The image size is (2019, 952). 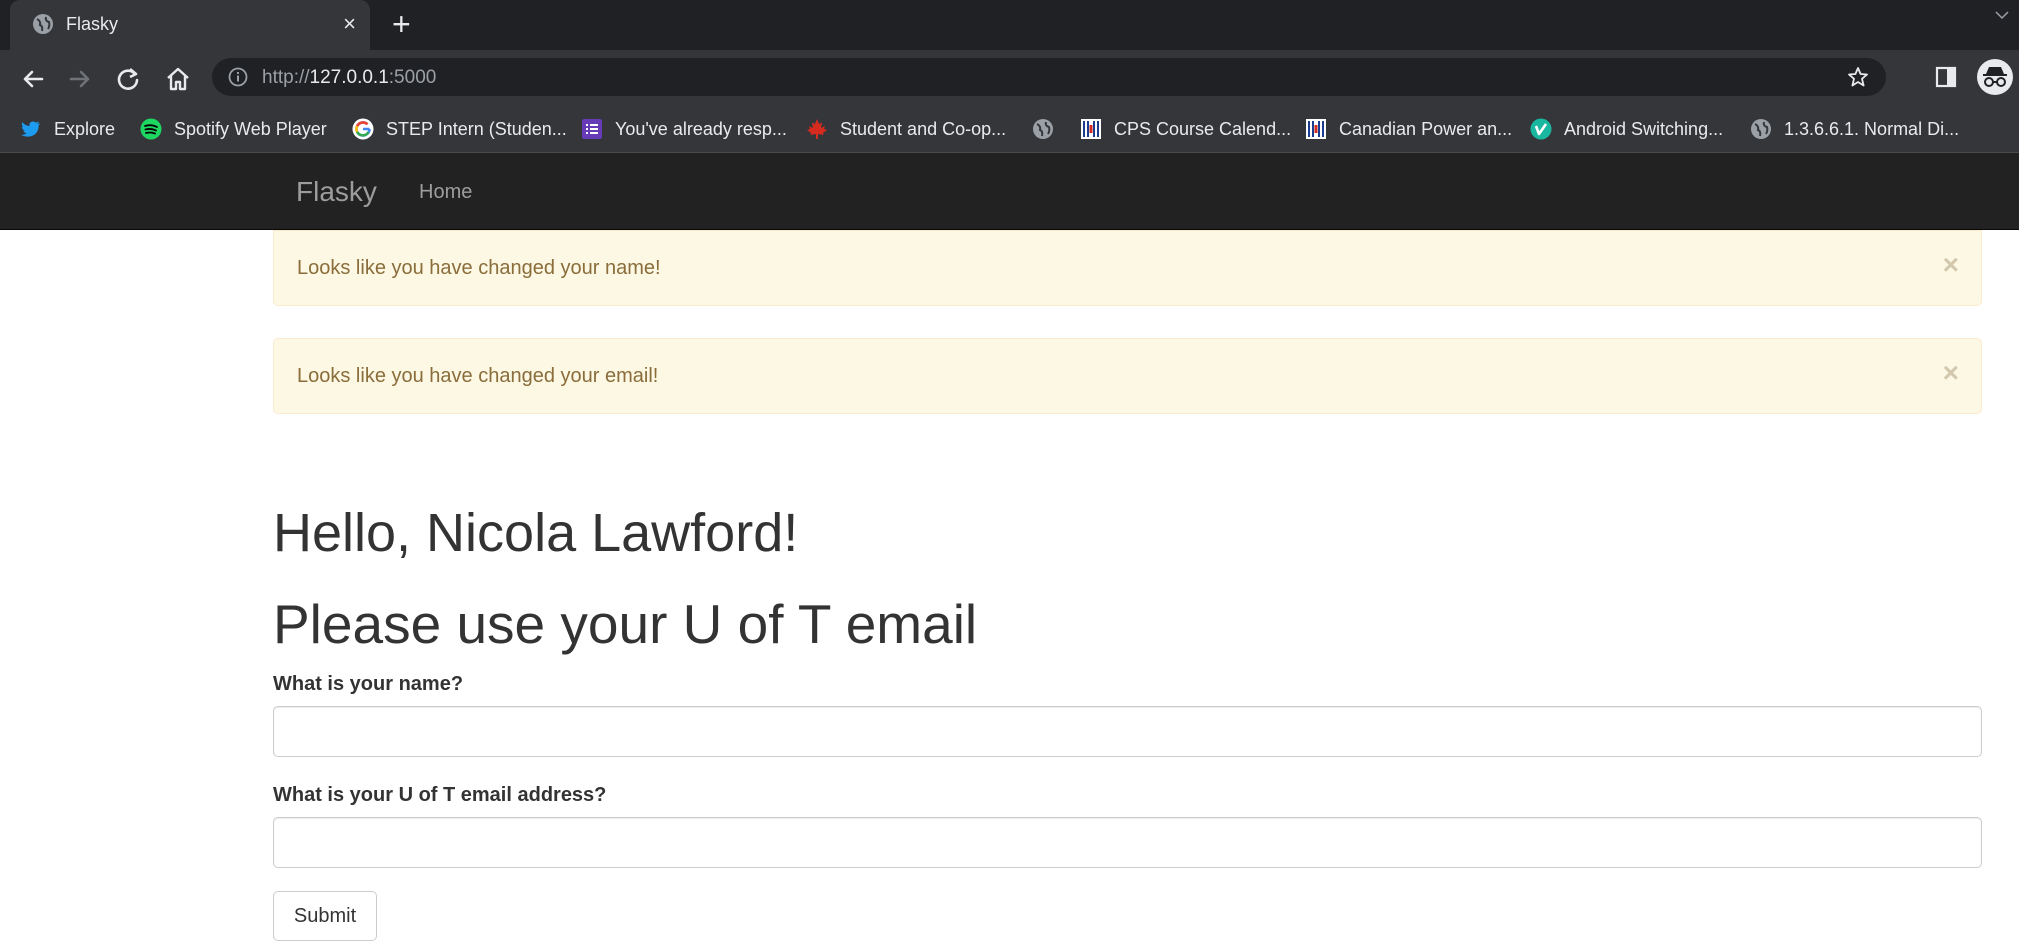 What do you see at coordinates (80, 79) in the screenshot?
I see `forward-icon` at bounding box center [80, 79].